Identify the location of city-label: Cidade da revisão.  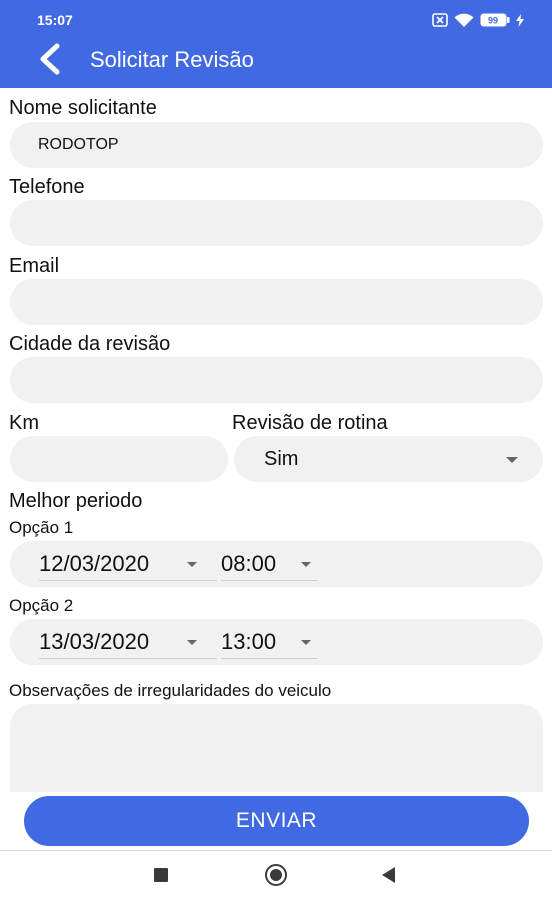
(90, 344).